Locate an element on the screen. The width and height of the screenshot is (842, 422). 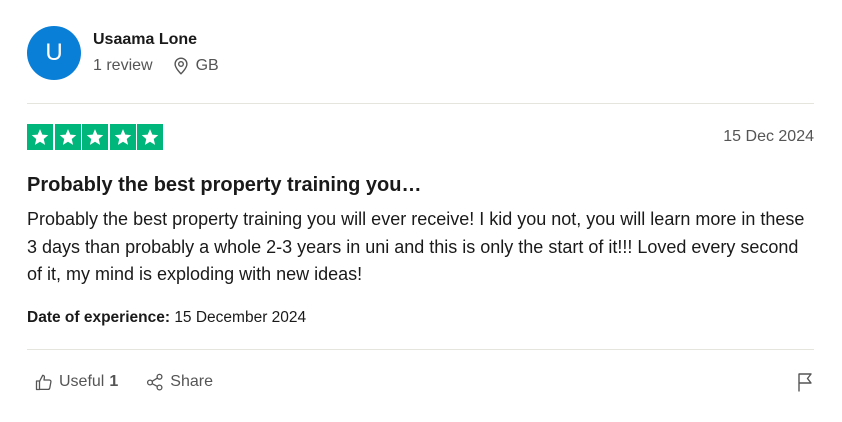
reviewer-info: Usaama Lone 1 review GB is located at coordinates (156, 53).